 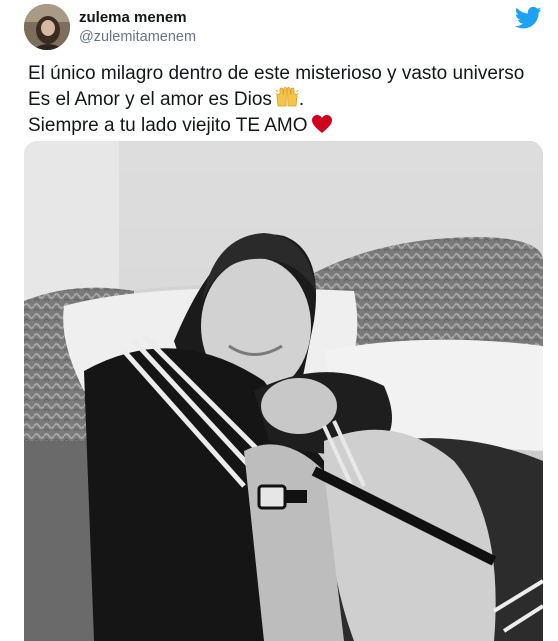 I want to click on twitter-bird-icon, so click(x=528, y=18).